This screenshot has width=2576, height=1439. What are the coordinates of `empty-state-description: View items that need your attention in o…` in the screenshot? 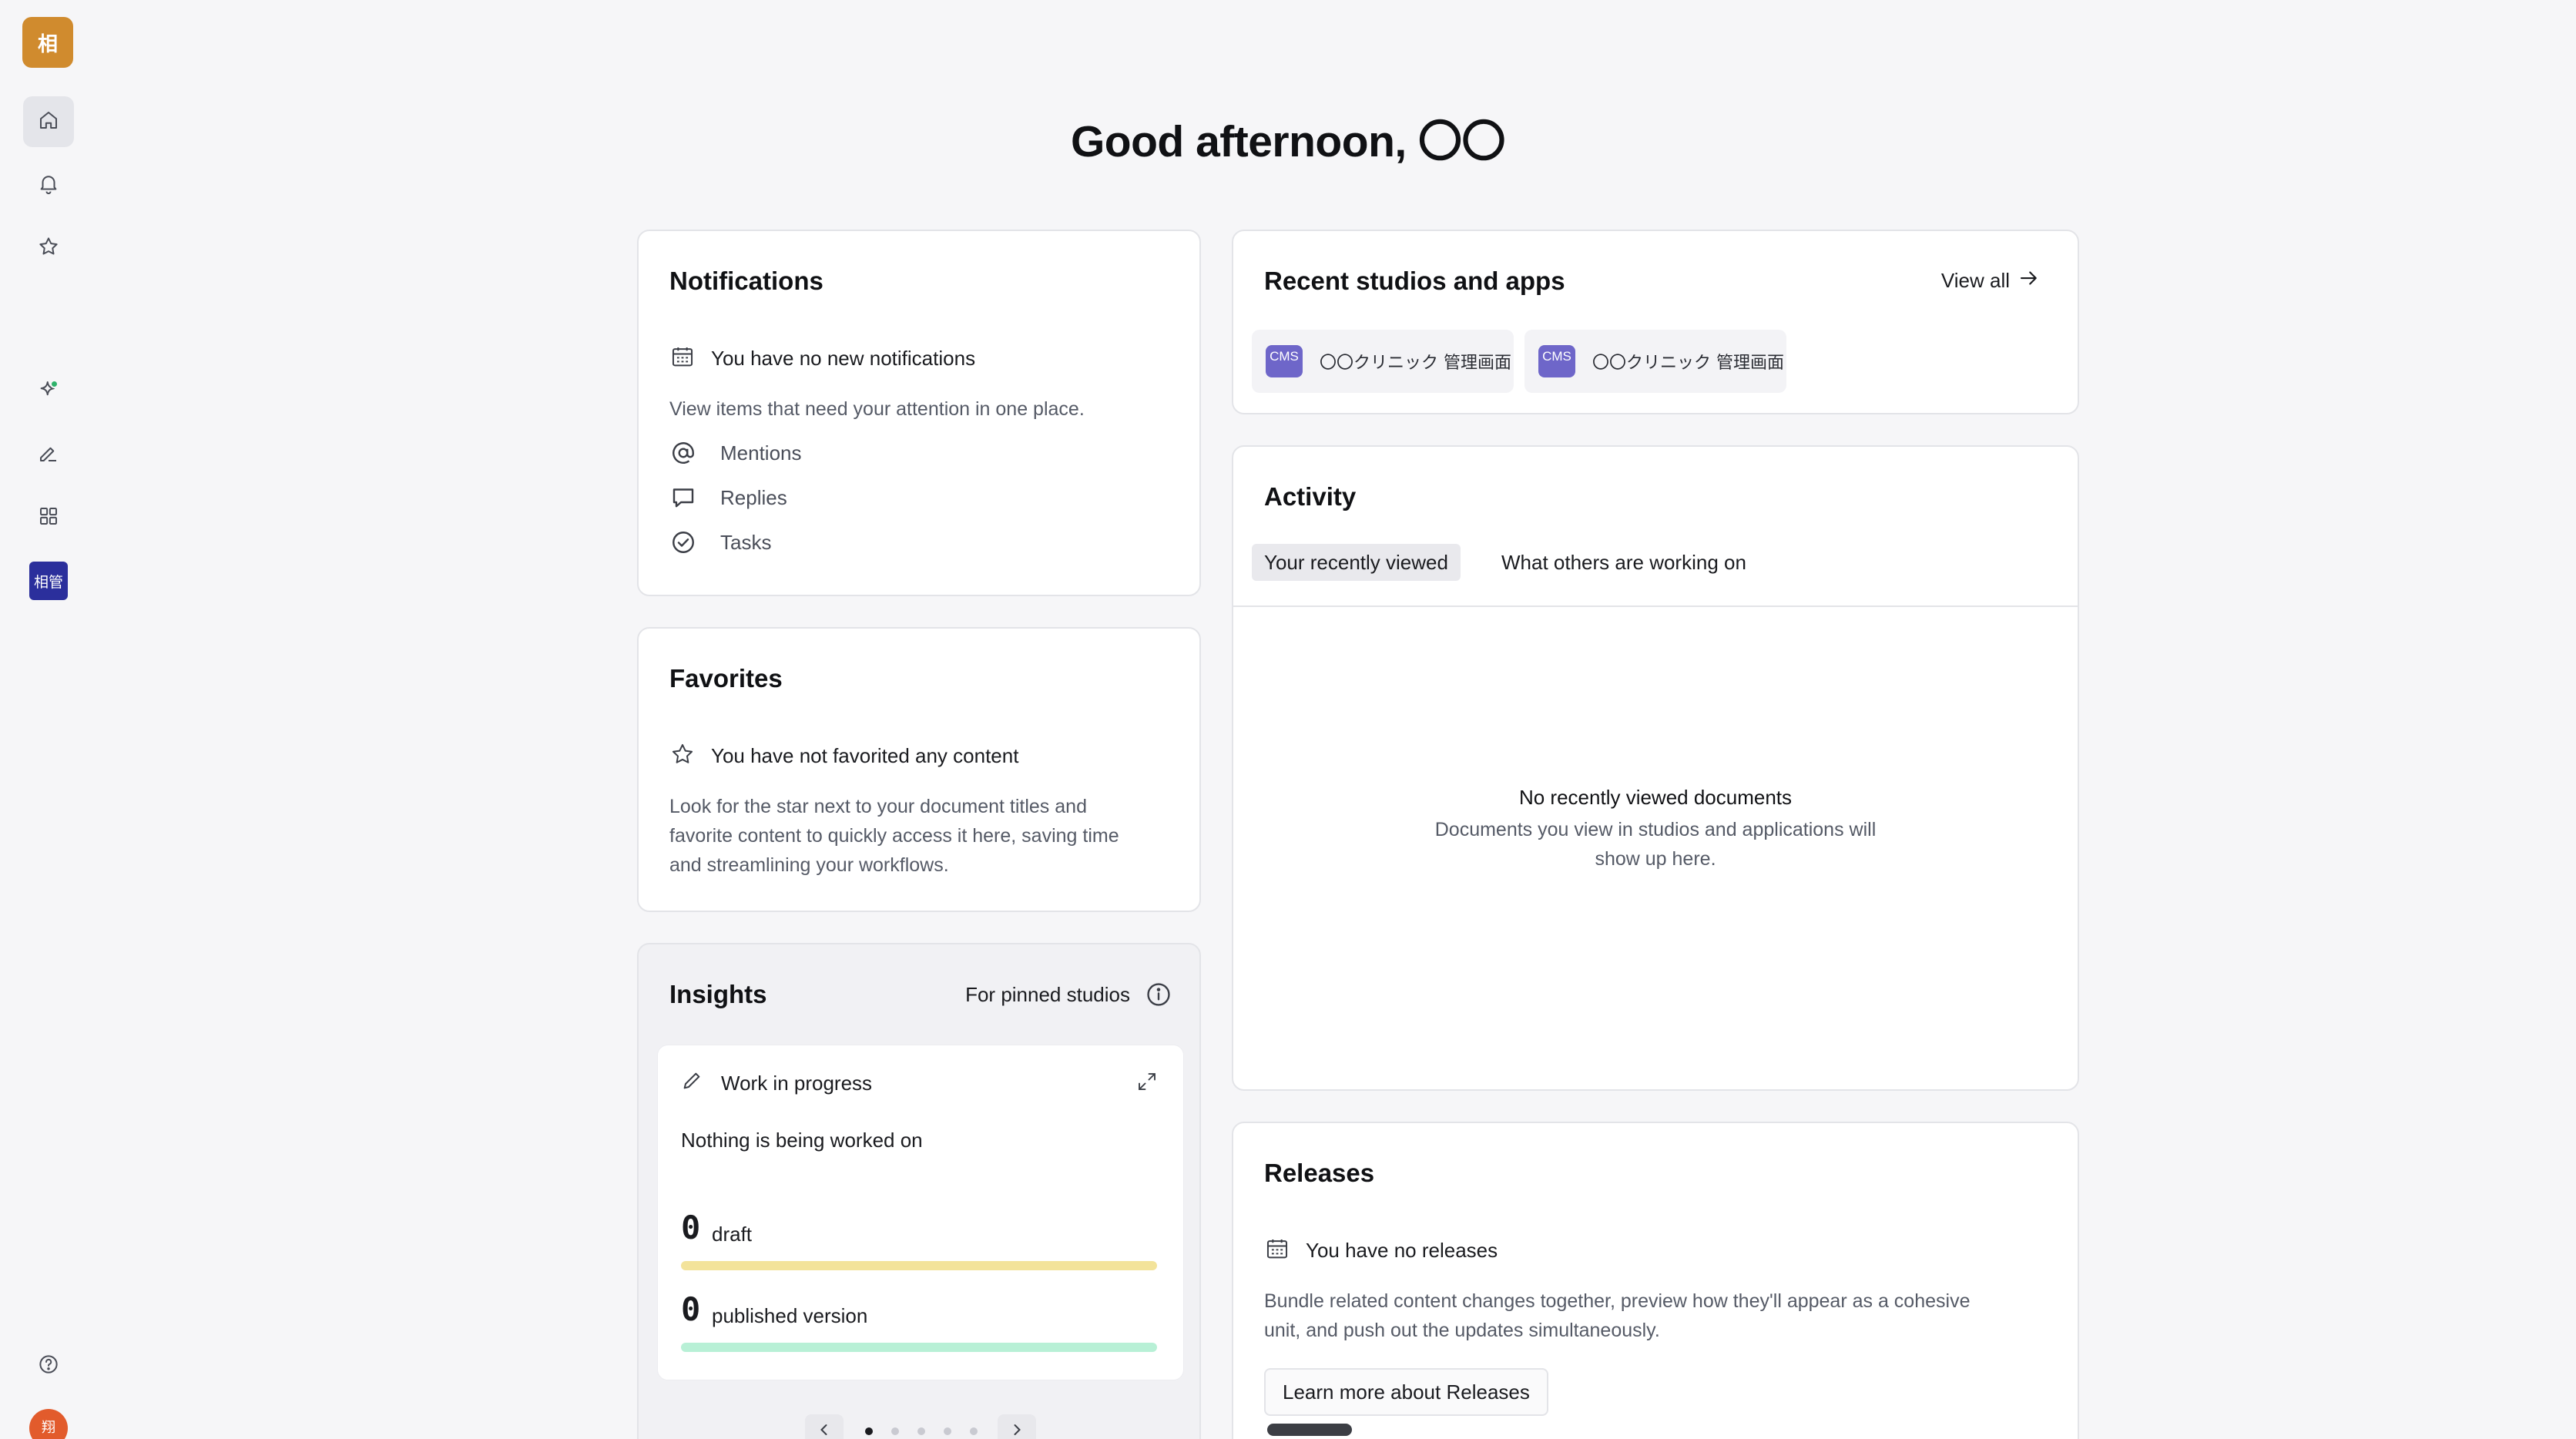 It's located at (877, 409).